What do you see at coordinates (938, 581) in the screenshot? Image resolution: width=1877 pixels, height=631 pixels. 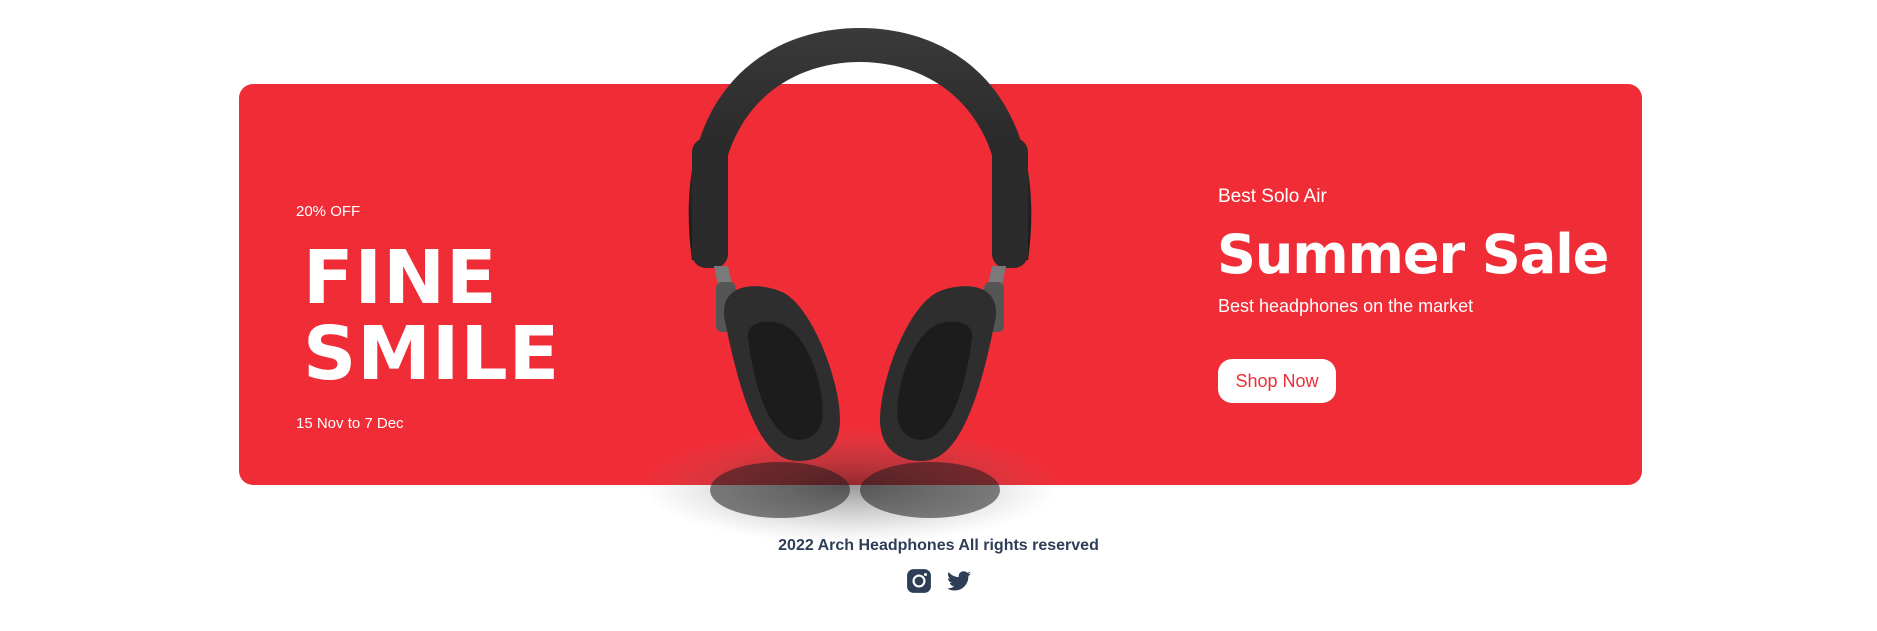 I see `social-links` at bounding box center [938, 581].